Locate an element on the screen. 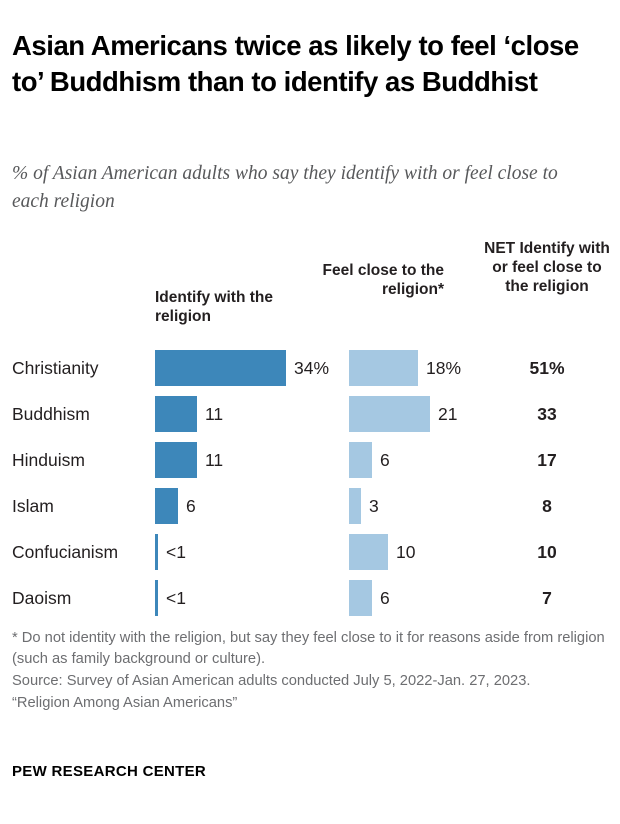 This screenshot has width=620, height=824. pew-research-center-footer: PEW RESEARCH CENTER is located at coordinates (109, 771).